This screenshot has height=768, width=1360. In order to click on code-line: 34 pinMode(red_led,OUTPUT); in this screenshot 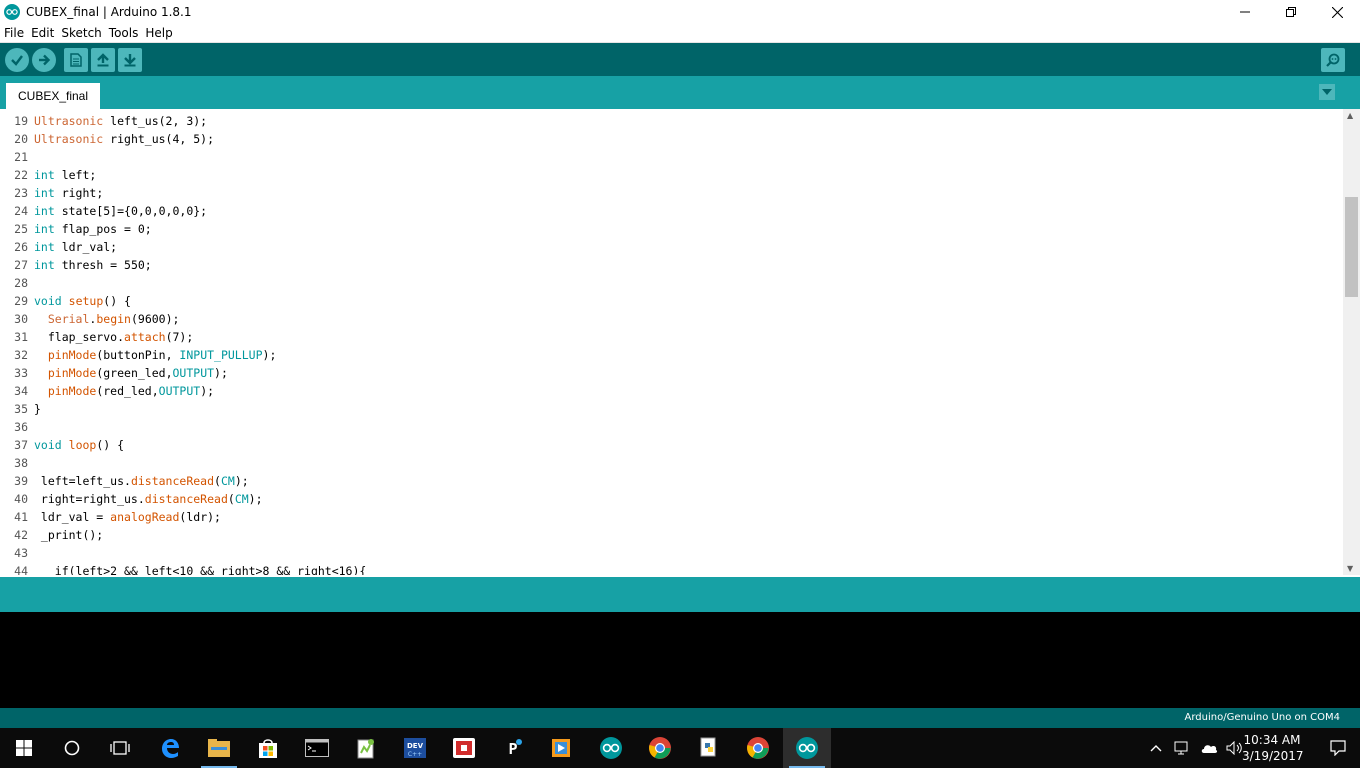, I will do `click(670, 391)`.